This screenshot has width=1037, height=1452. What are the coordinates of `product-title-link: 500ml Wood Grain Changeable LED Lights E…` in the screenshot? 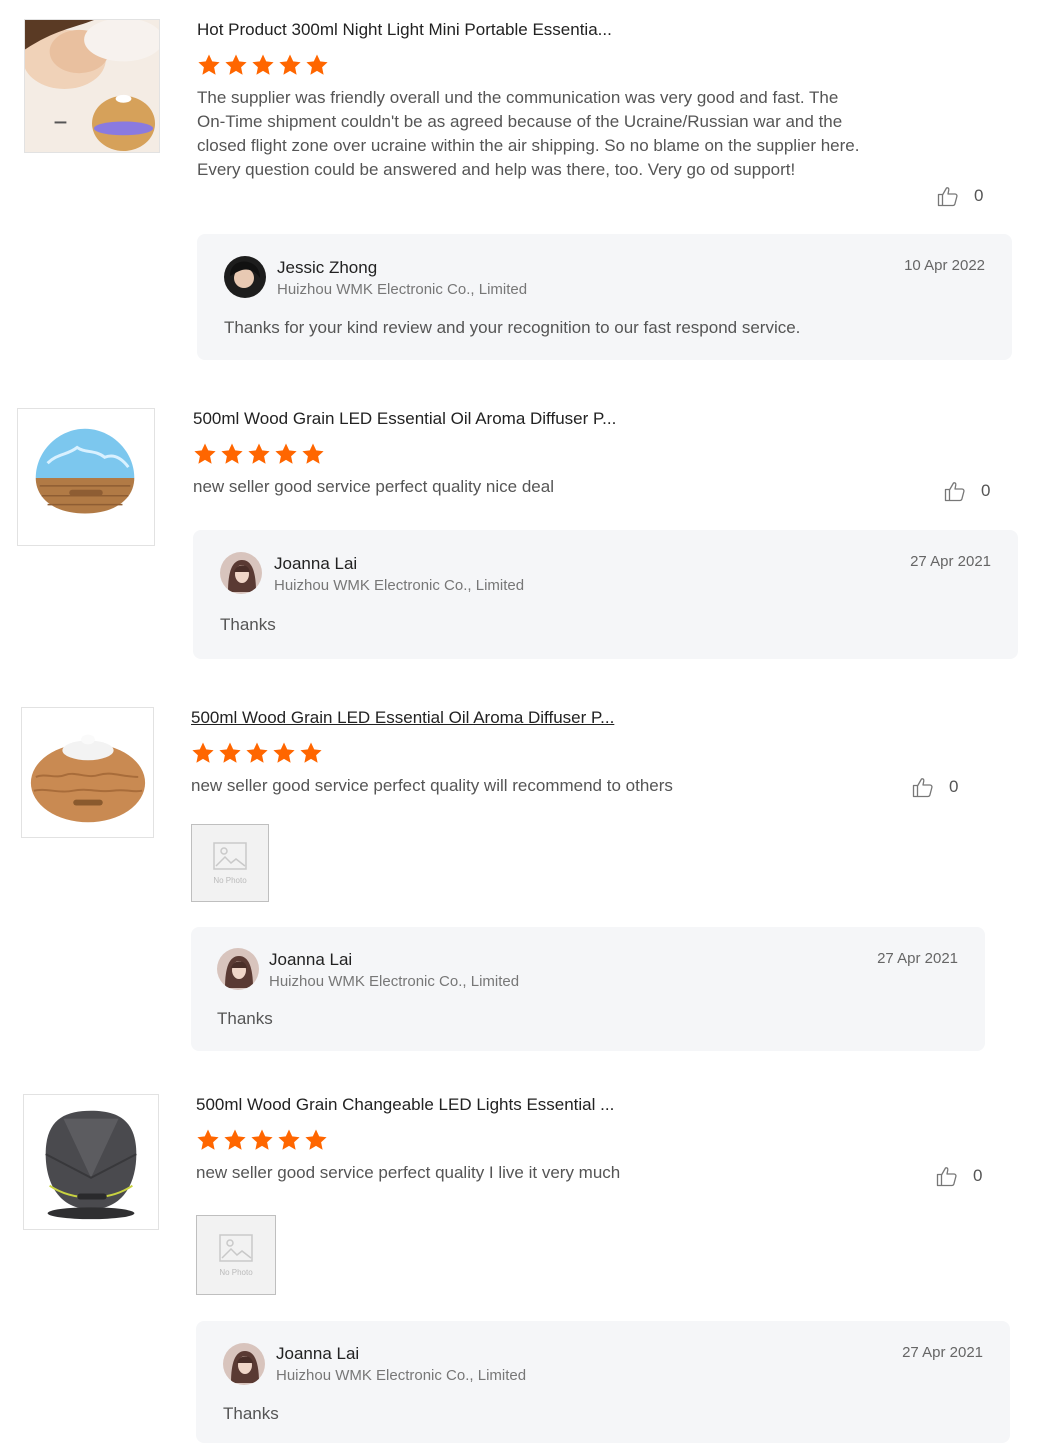 It's located at (546, 1105).